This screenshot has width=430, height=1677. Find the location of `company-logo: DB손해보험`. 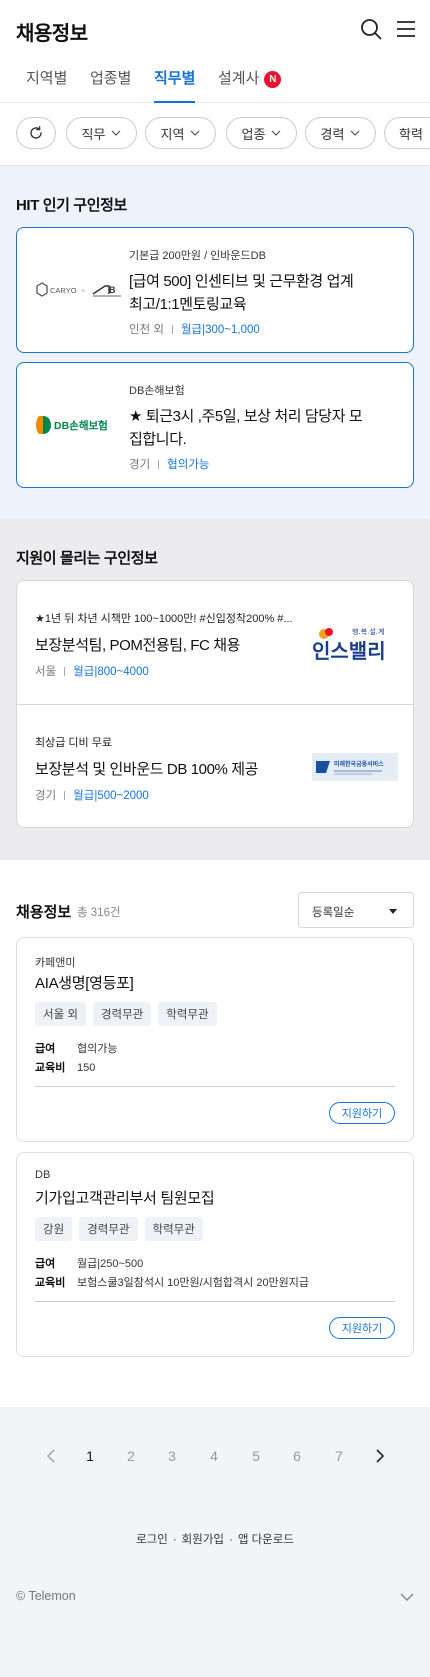

company-logo: DB손해보험 is located at coordinates (72, 425).